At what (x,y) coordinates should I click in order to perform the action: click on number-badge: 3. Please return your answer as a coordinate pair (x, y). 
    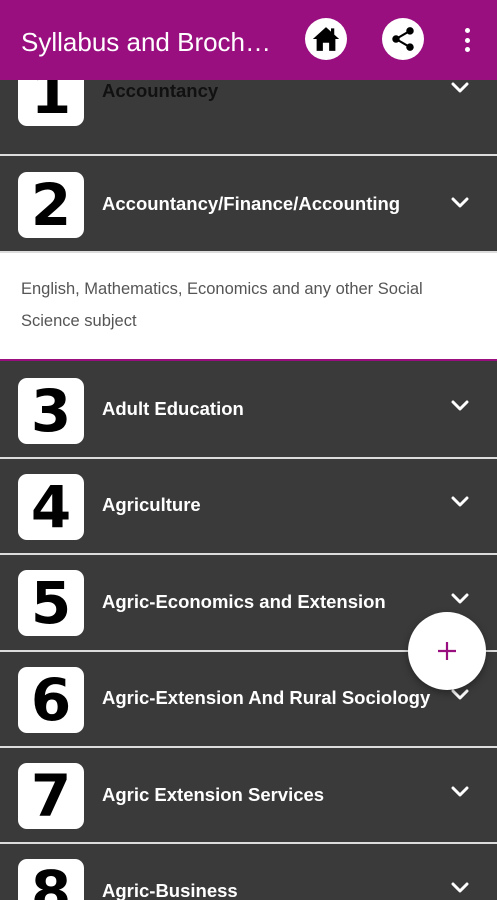
    Looking at the image, I should click on (51, 411).